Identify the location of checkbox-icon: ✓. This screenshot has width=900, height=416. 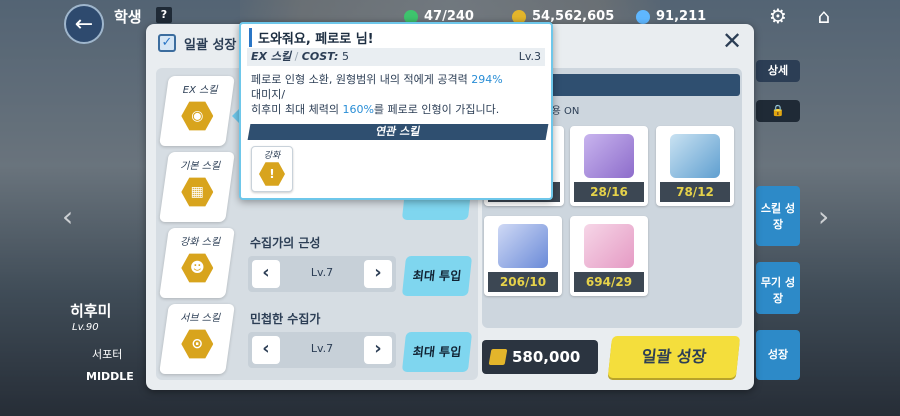
(167, 43).